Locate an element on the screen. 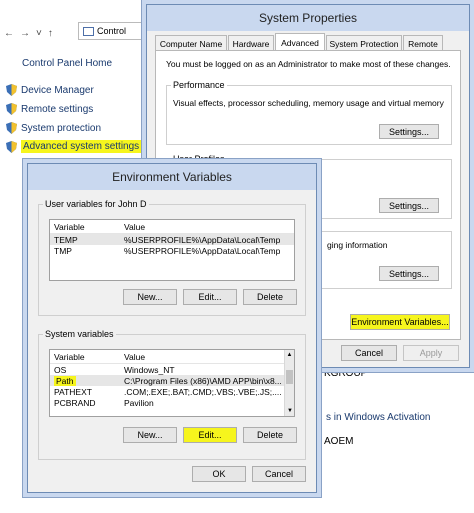 The width and height of the screenshot is (474, 513). dropdown-icon: ˅ is located at coordinates (39, 33).